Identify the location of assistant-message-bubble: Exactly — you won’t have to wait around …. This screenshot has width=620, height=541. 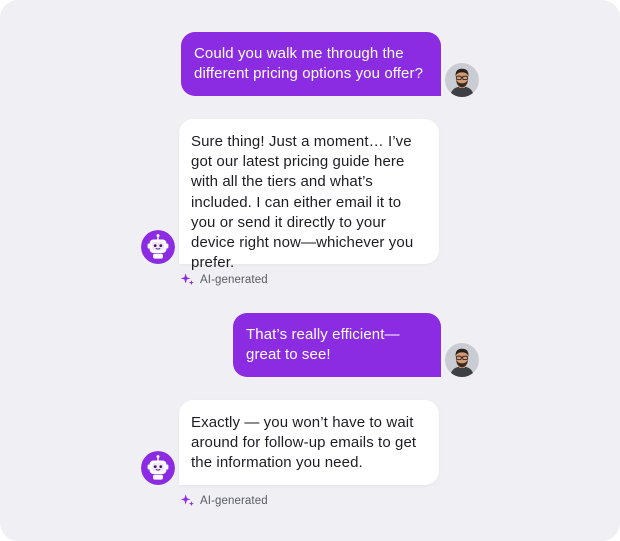
(309, 442).